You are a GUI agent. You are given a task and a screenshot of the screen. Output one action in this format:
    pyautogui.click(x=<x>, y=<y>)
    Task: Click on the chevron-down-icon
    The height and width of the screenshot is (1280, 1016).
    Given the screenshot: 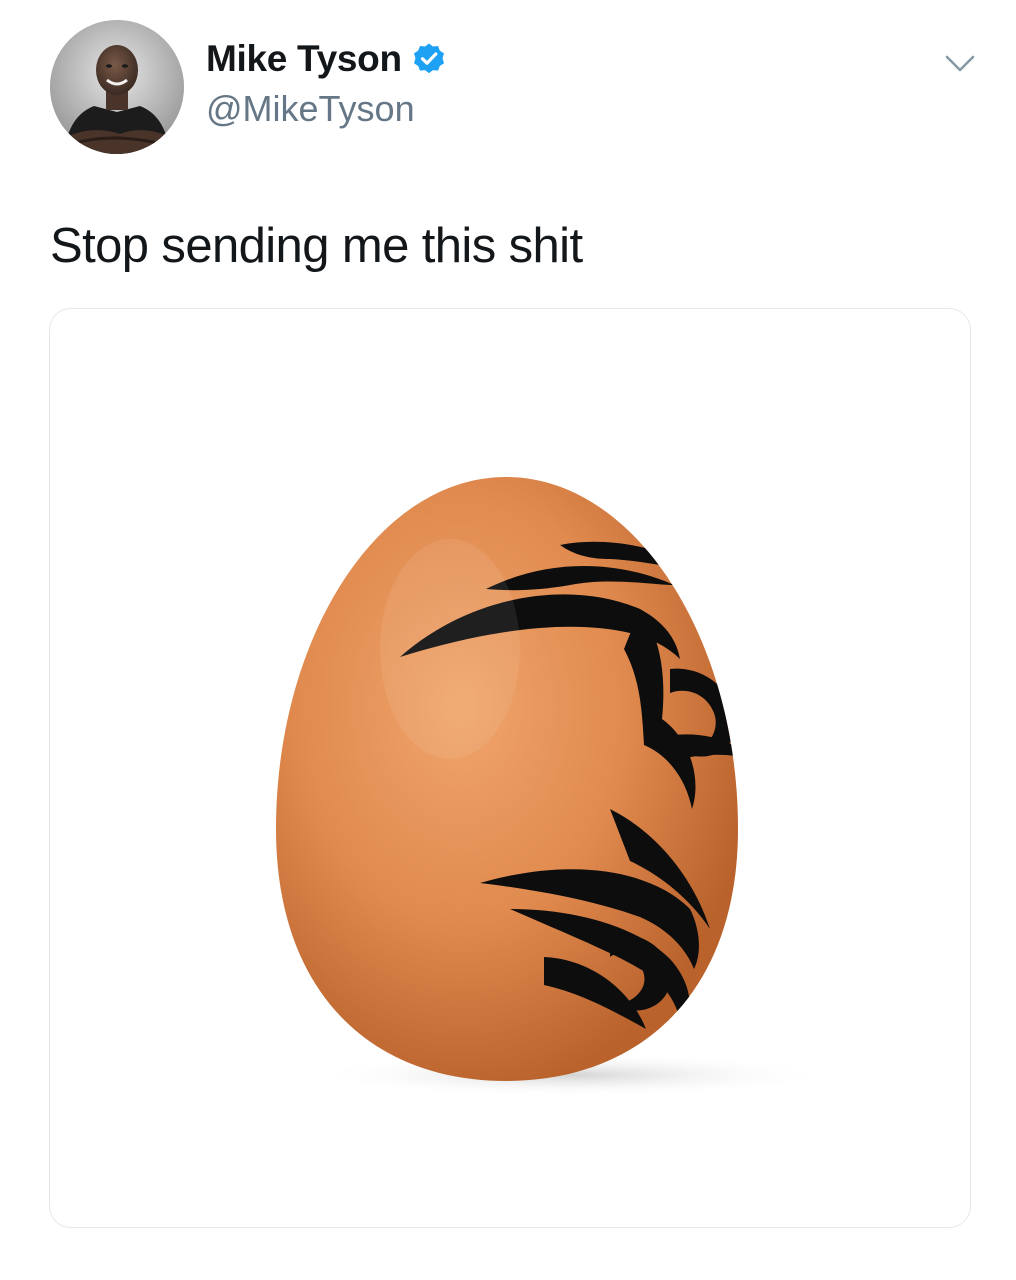 What is the action you would take?
    pyautogui.click(x=960, y=63)
    